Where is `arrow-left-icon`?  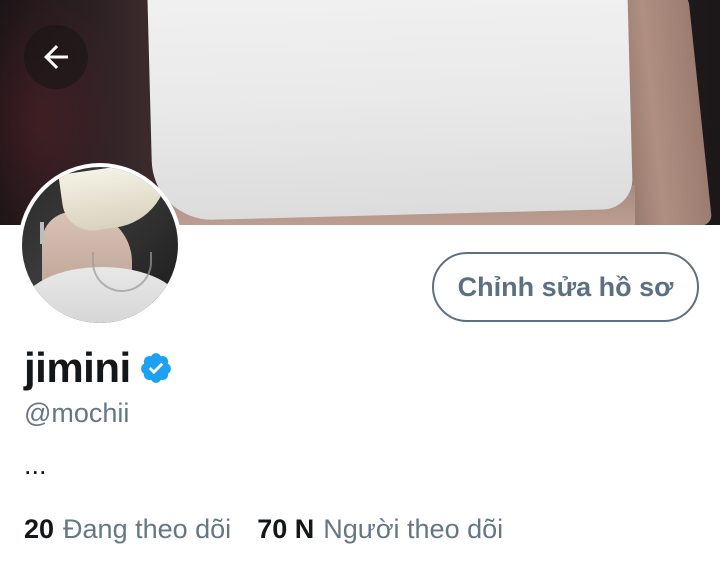
arrow-left-icon is located at coordinates (56, 57).